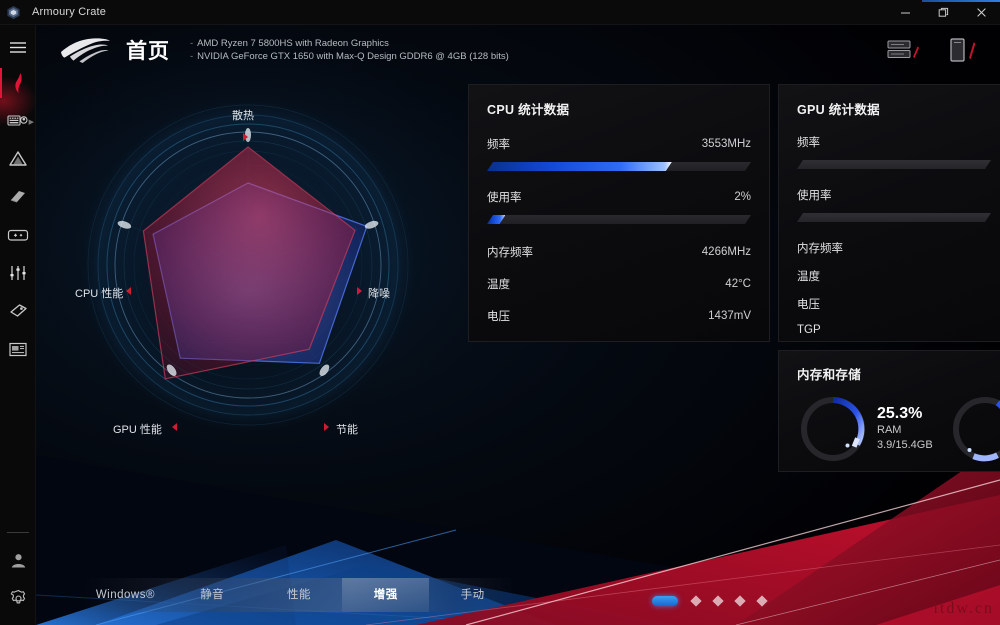 This screenshot has width=1000, height=625. What do you see at coordinates (212, 595) in the screenshot?
I see `mode-tab-silent: 静音` at bounding box center [212, 595].